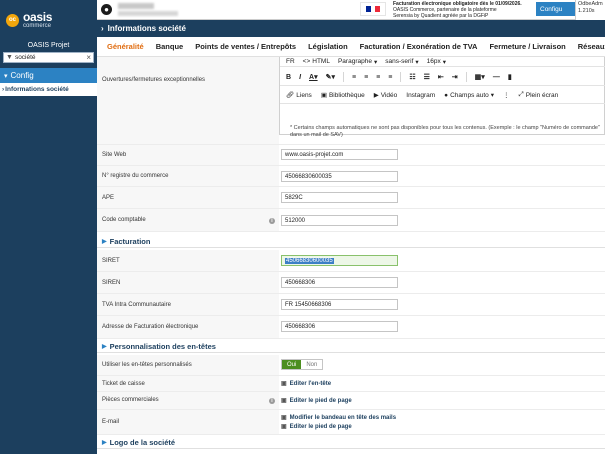  I want to click on tab-legislation: Législation, so click(328, 46).